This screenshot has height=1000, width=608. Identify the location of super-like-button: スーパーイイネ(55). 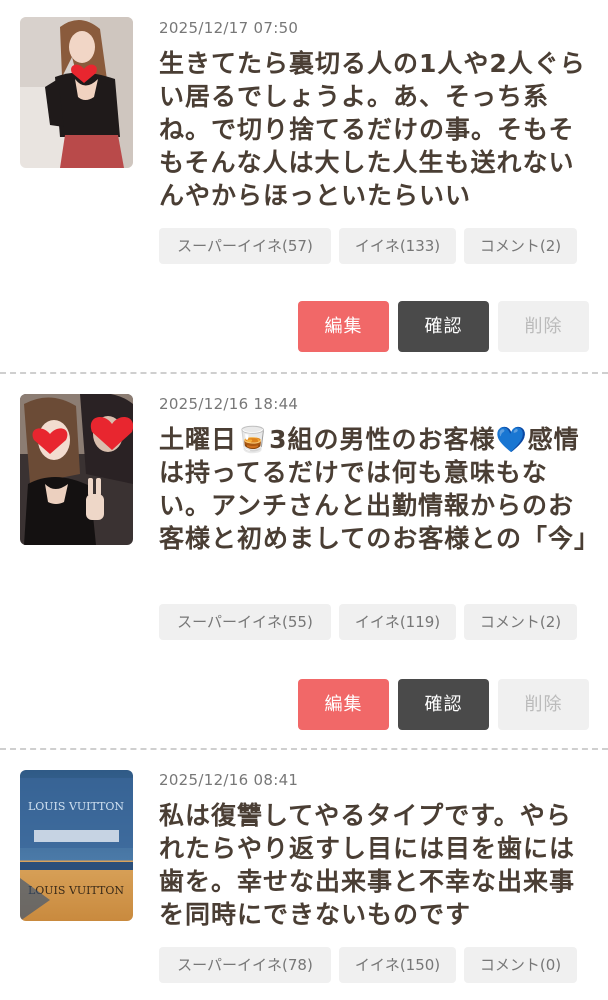
(245, 622).